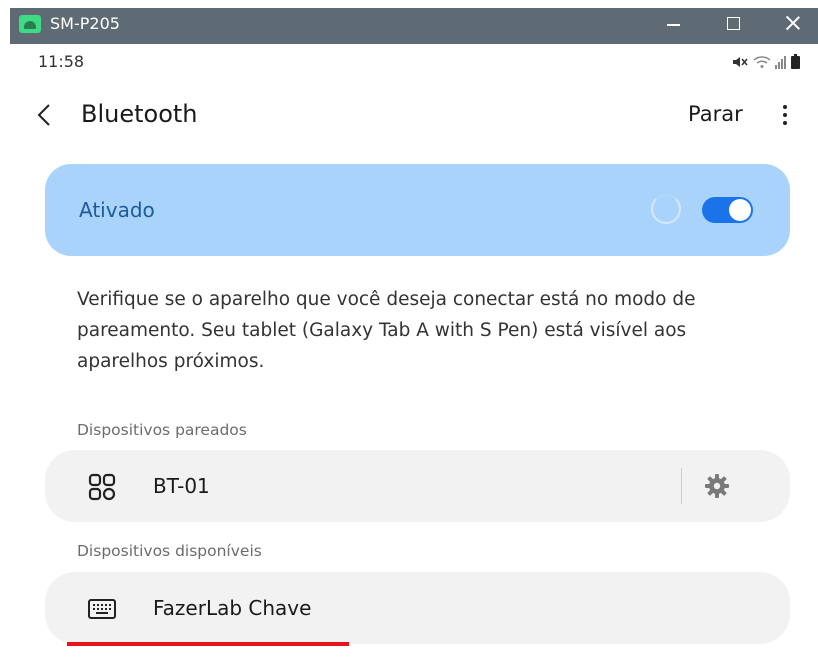 The height and width of the screenshot is (671, 818). What do you see at coordinates (785, 115) in the screenshot?
I see `more-options-icon` at bounding box center [785, 115].